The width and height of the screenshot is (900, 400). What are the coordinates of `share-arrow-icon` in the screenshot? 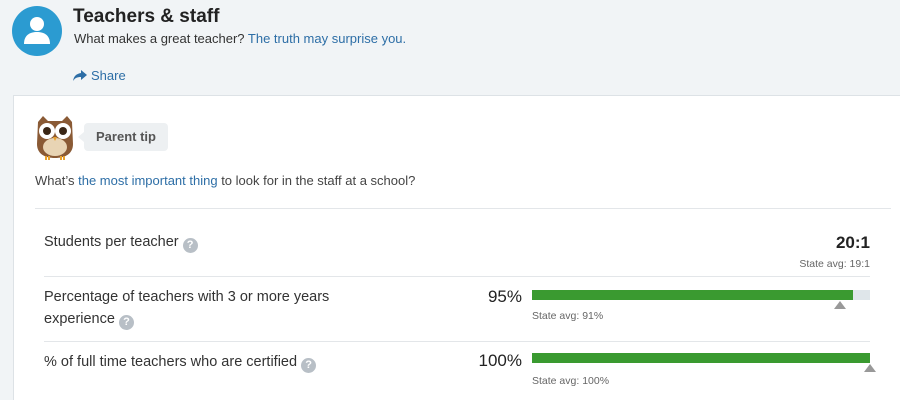 It's located at (80, 75).